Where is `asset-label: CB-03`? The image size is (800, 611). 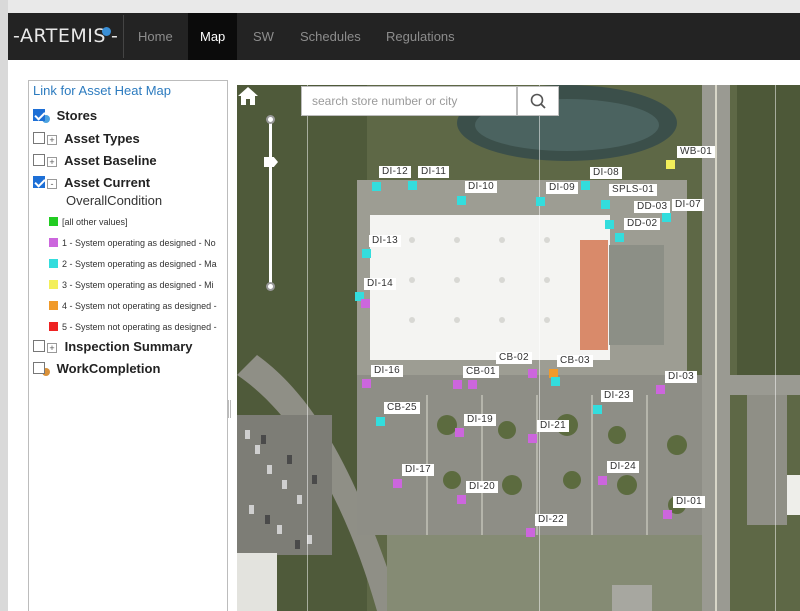 asset-label: CB-03 is located at coordinates (575, 361).